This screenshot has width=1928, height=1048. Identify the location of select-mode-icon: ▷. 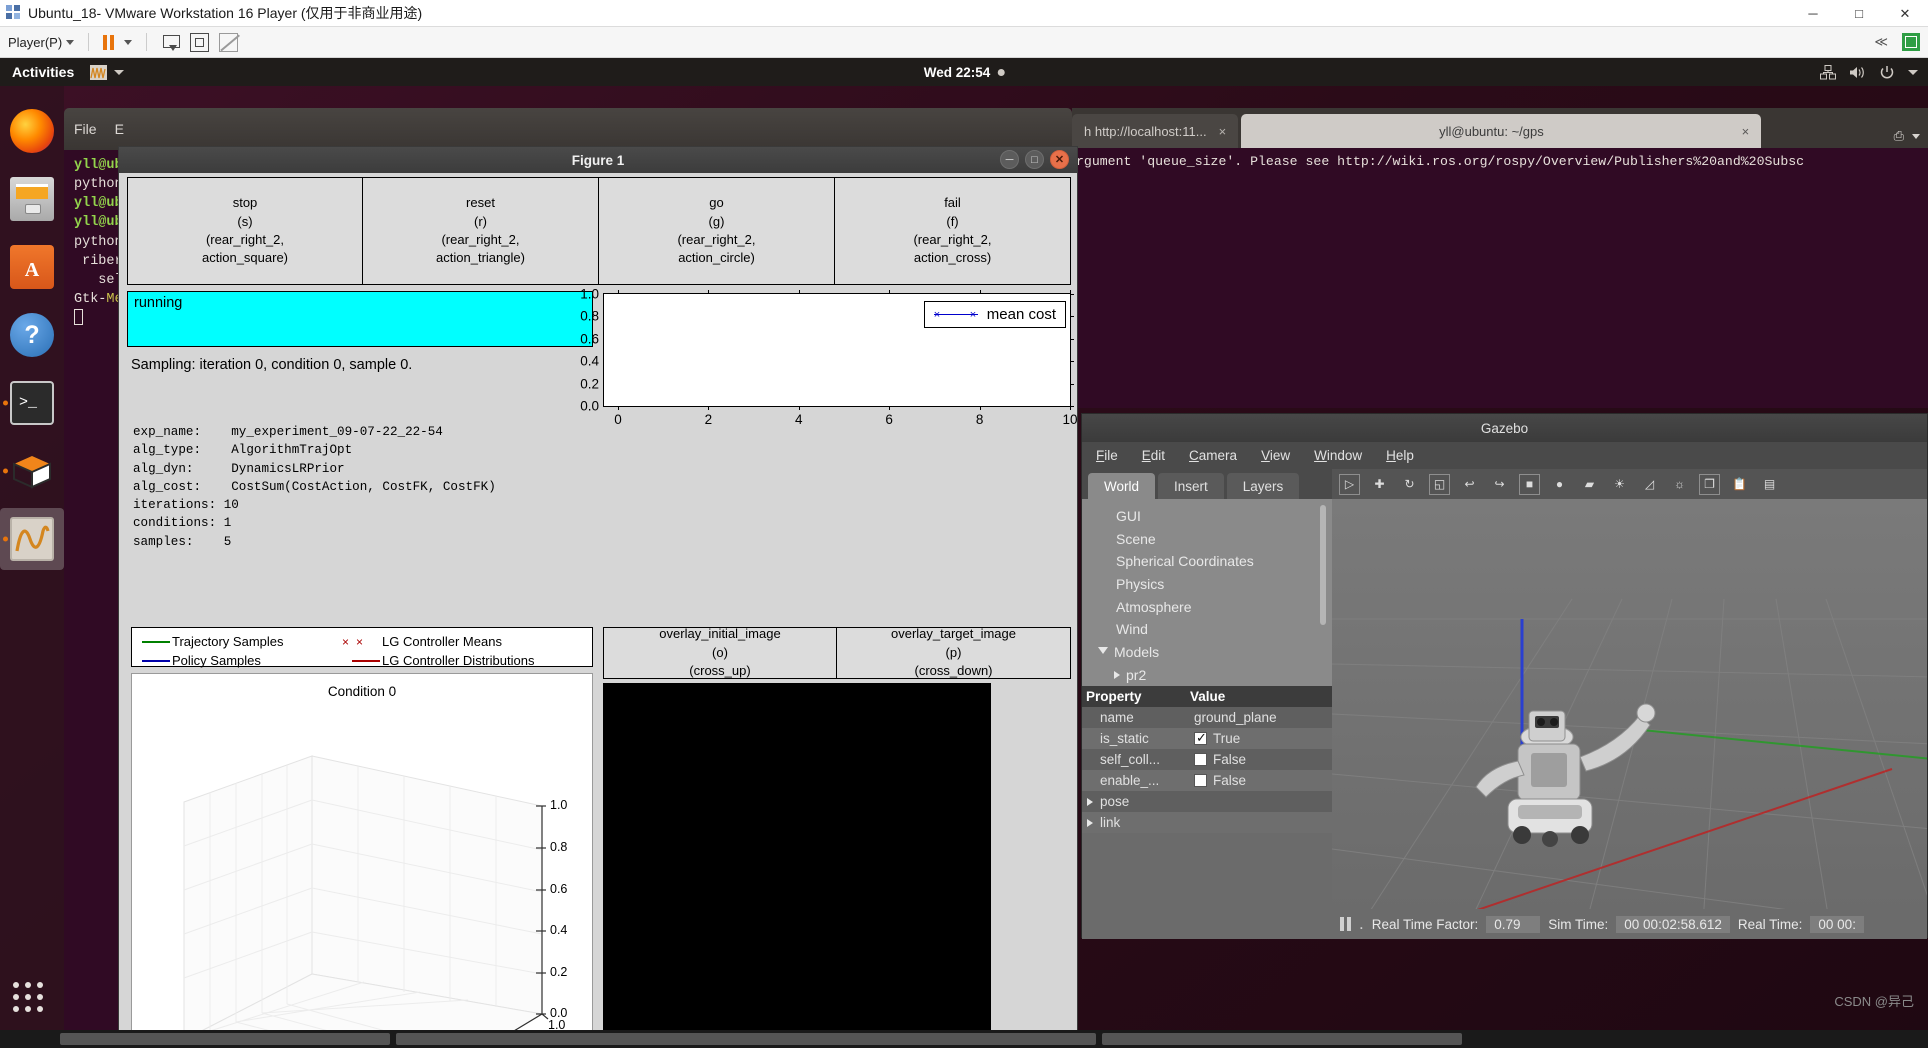
(1349, 484).